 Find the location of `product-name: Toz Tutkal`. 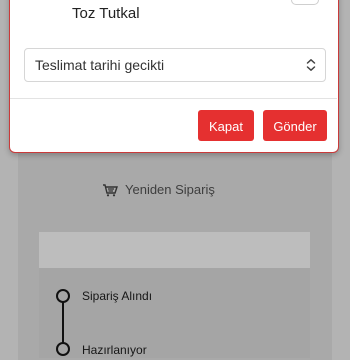

product-name: Toz Tutkal is located at coordinates (106, 13).